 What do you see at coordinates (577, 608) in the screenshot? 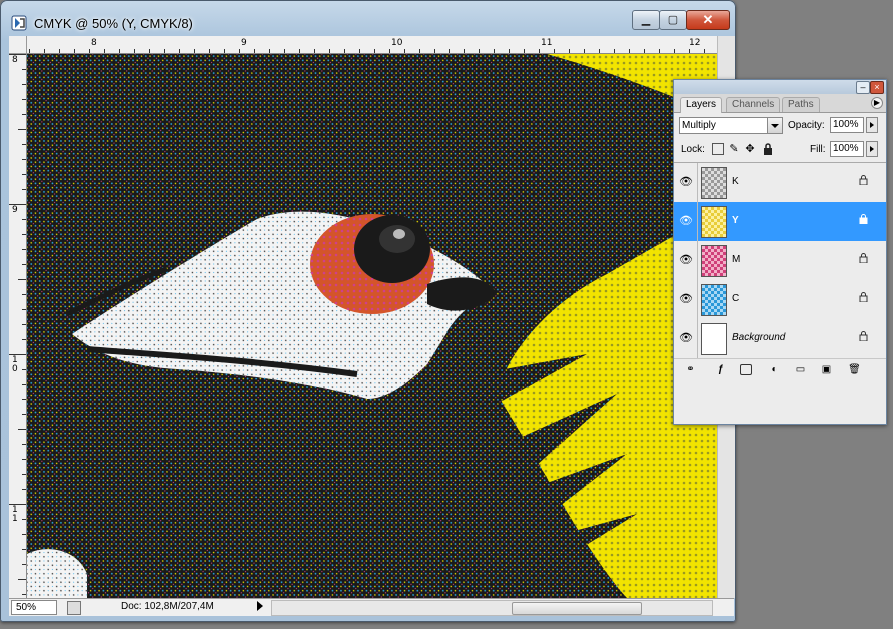
I see `horizontal-scroll-thumb` at bounding box center [577, 608].